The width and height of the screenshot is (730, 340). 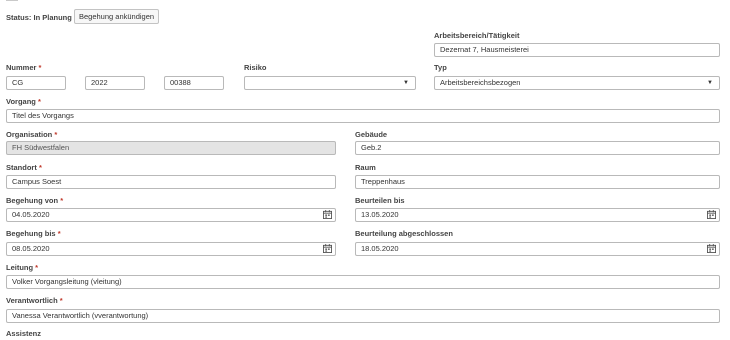 What do you see at coordinates (34, 300) in the screenshot?
I see `verantwortlich-label: Verantwortlich *` at bounding box center [34, 300].